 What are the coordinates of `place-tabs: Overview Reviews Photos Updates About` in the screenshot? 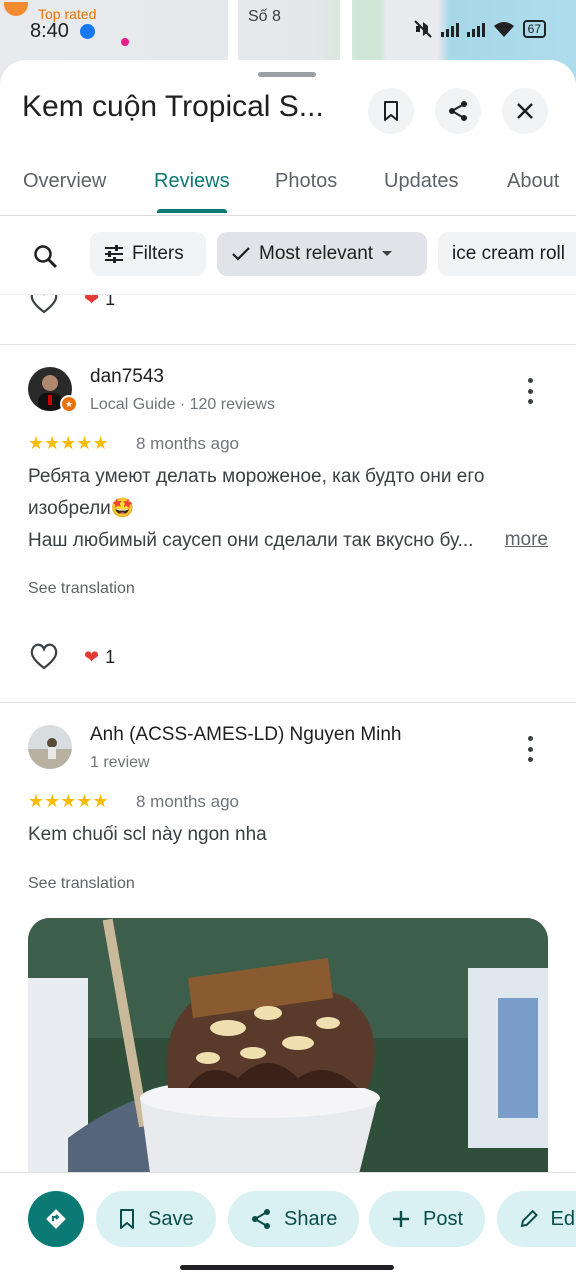 It's located at (288, 186).